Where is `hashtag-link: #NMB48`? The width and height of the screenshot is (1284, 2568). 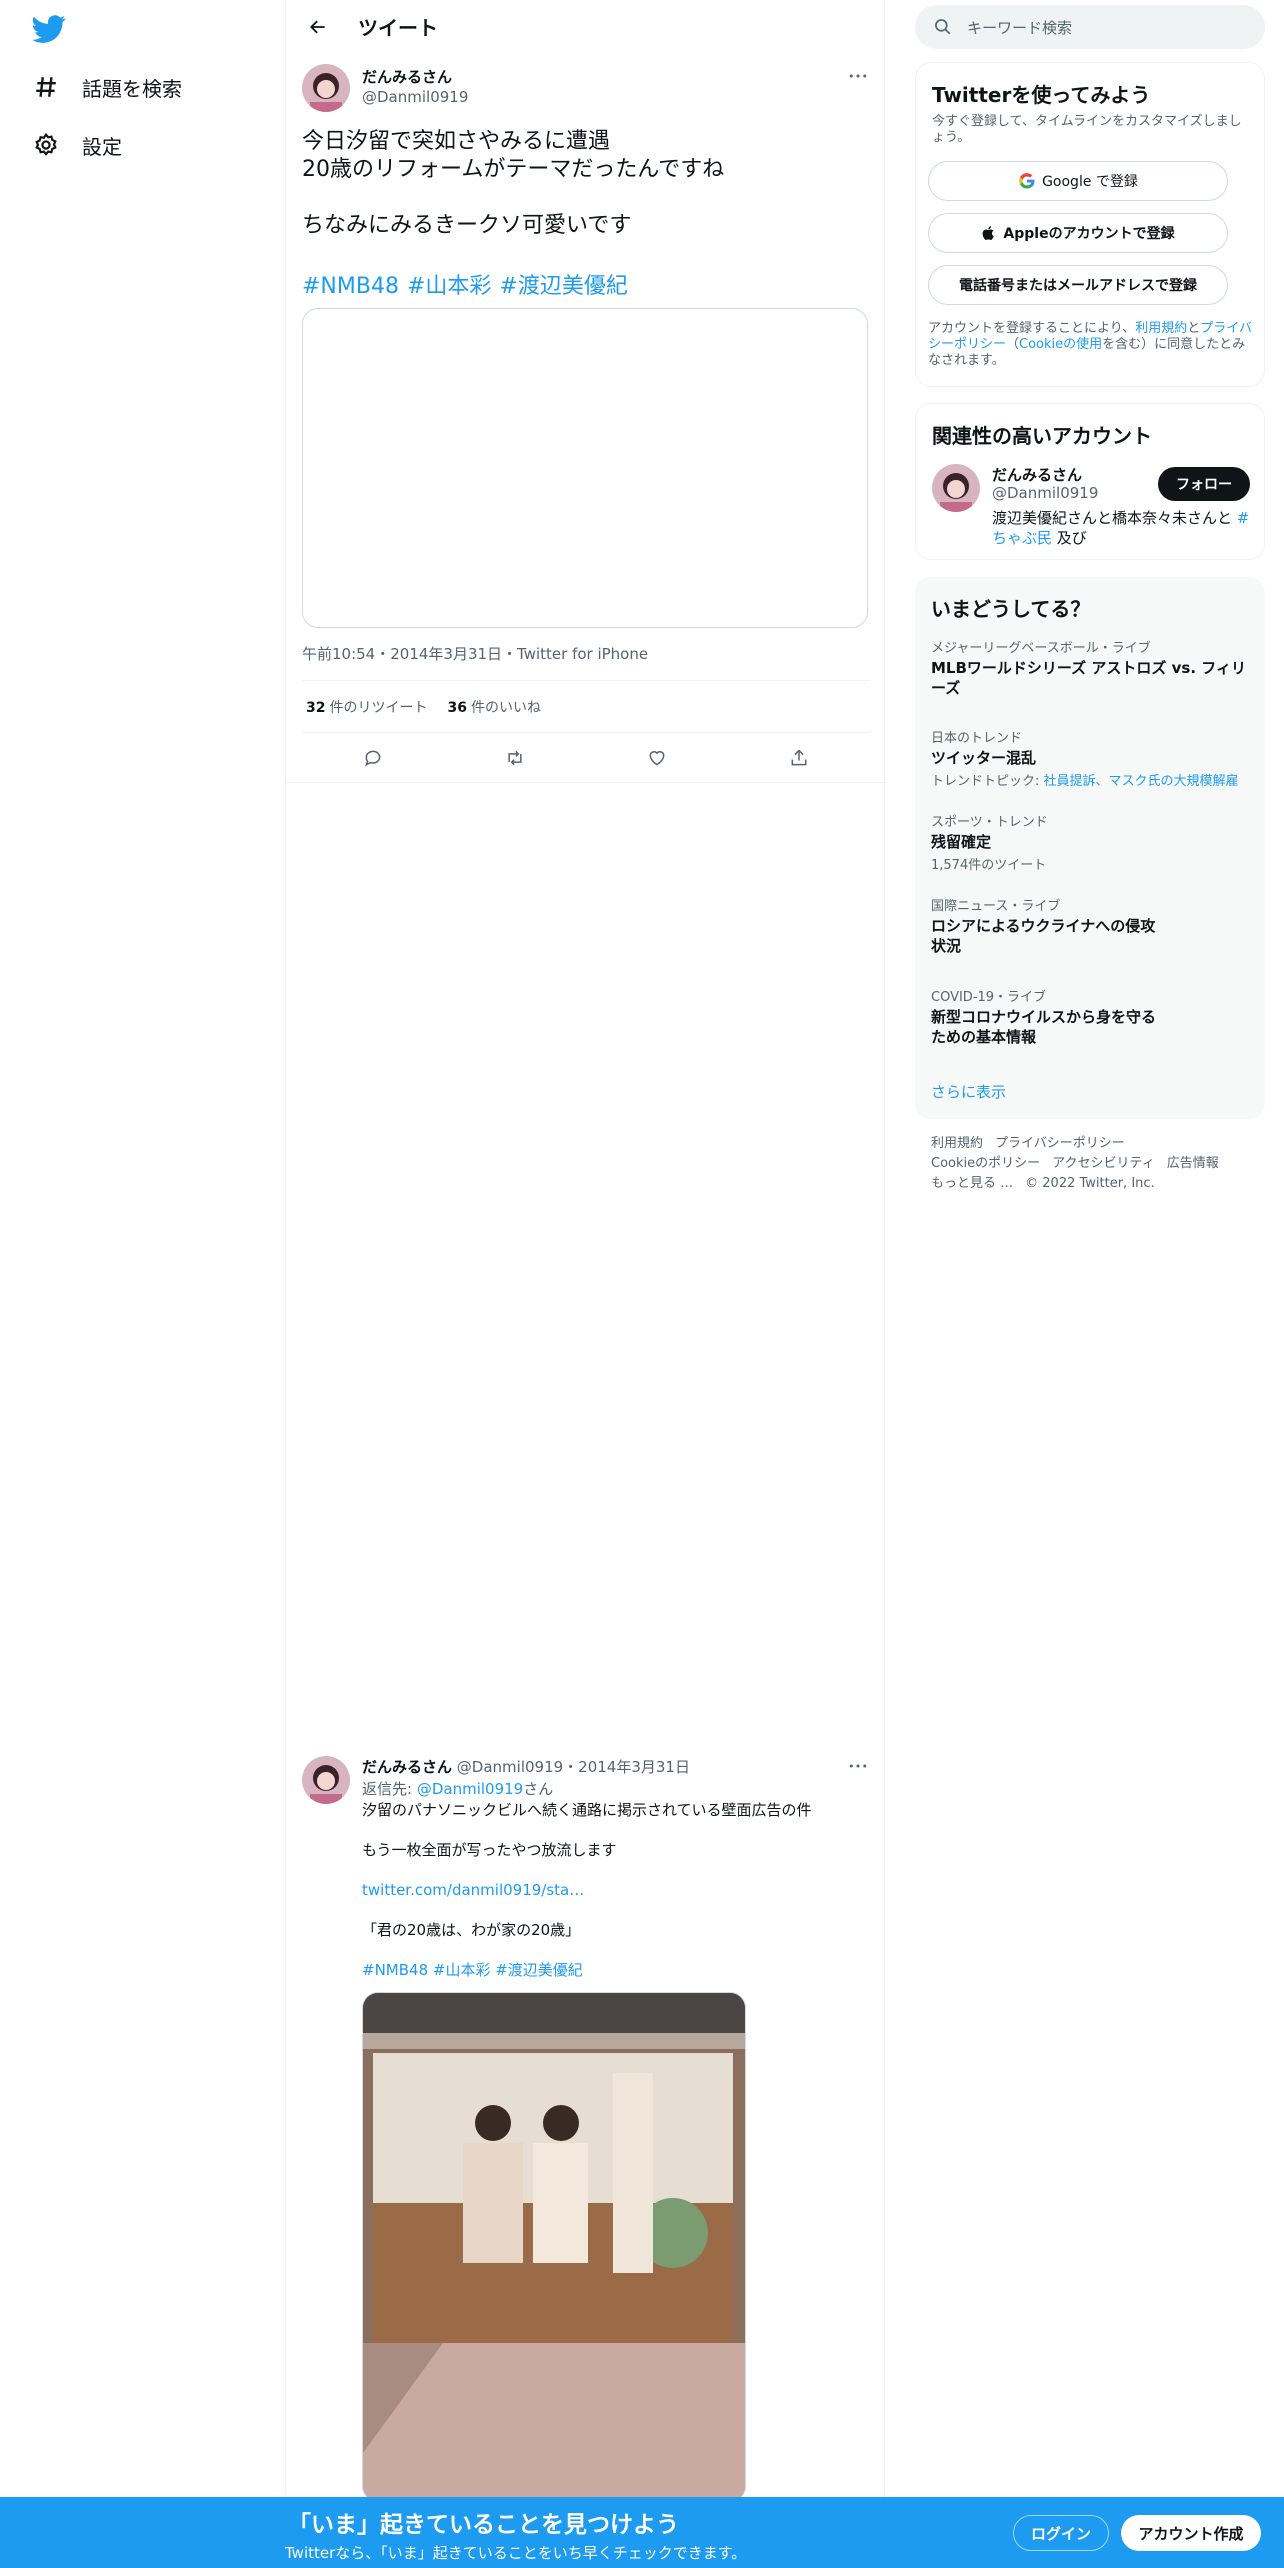 hashtag-link: #NMB48 is located at coordinates (350, 286).